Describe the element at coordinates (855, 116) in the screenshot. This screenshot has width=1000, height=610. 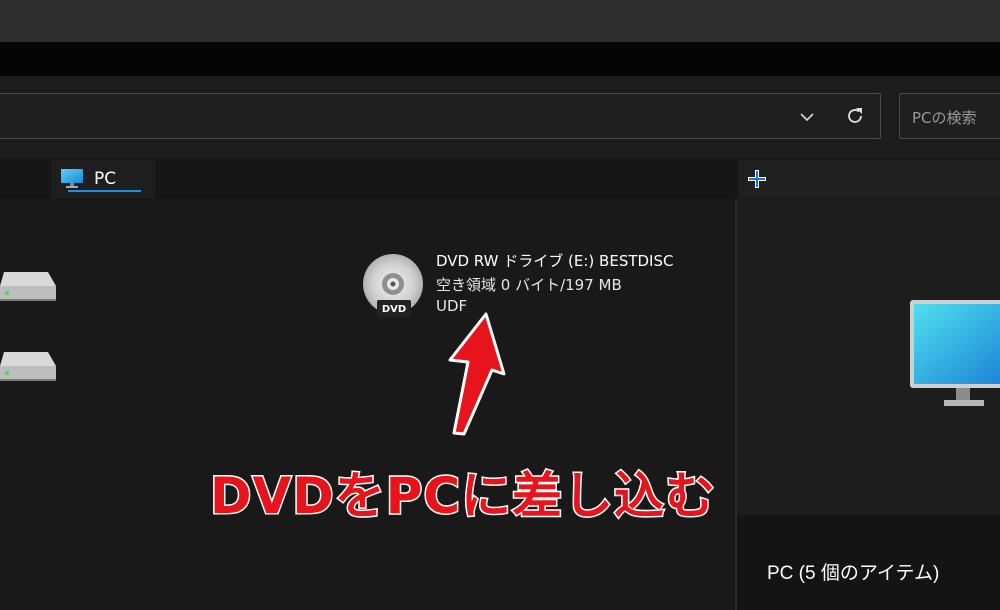
I see `refresh-icon` at that location.